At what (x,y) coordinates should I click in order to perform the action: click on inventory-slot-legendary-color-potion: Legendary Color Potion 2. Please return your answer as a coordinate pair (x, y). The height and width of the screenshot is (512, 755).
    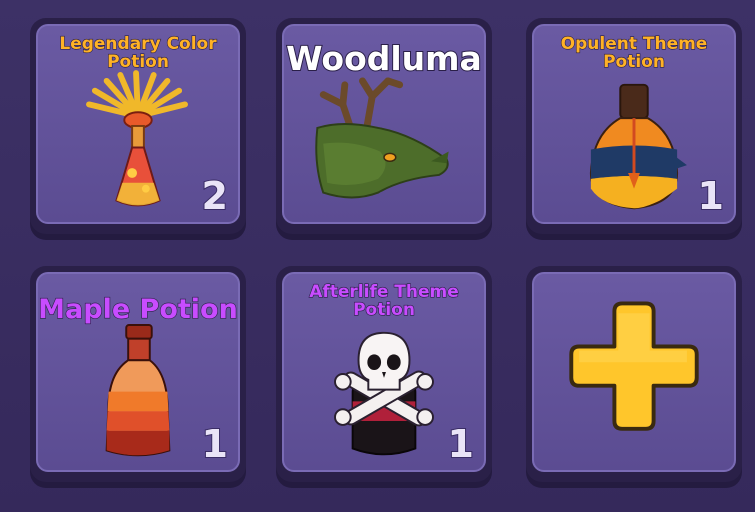
    Looking at the image, I should click on (138, 126).